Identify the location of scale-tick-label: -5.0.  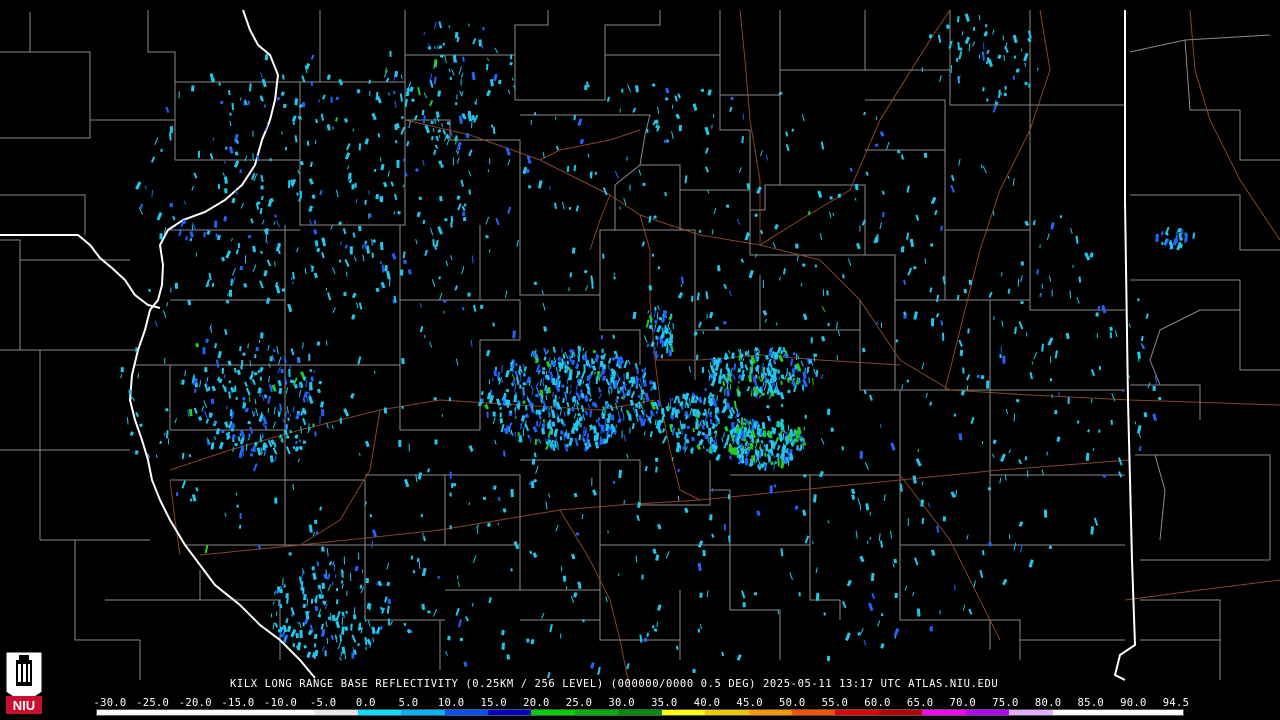
(323, 703).